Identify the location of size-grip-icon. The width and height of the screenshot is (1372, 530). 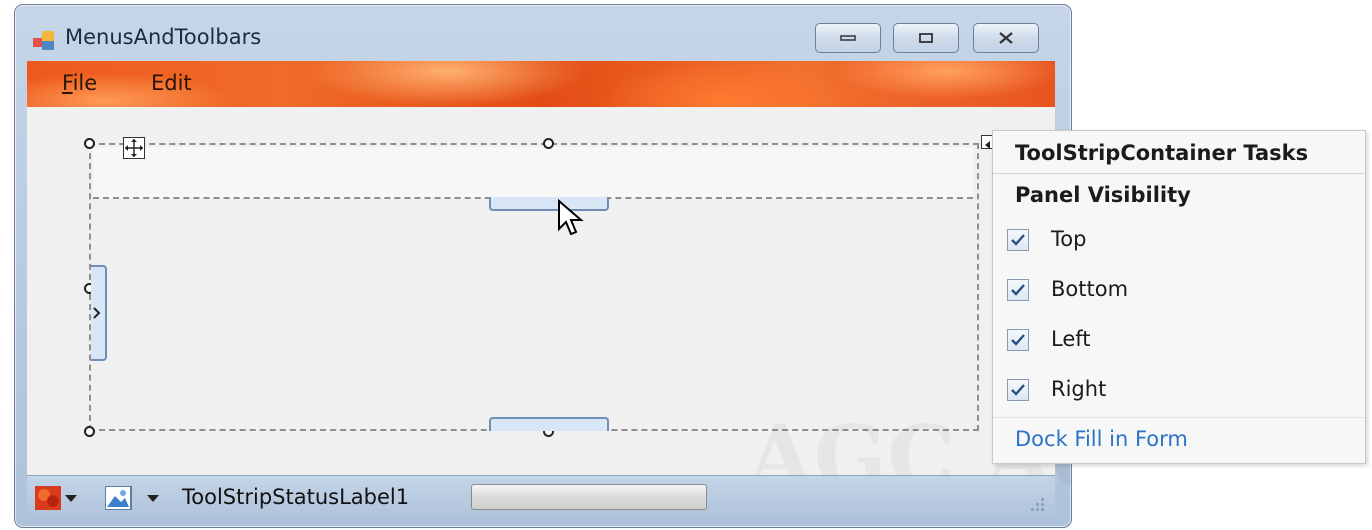
(1036, 505).